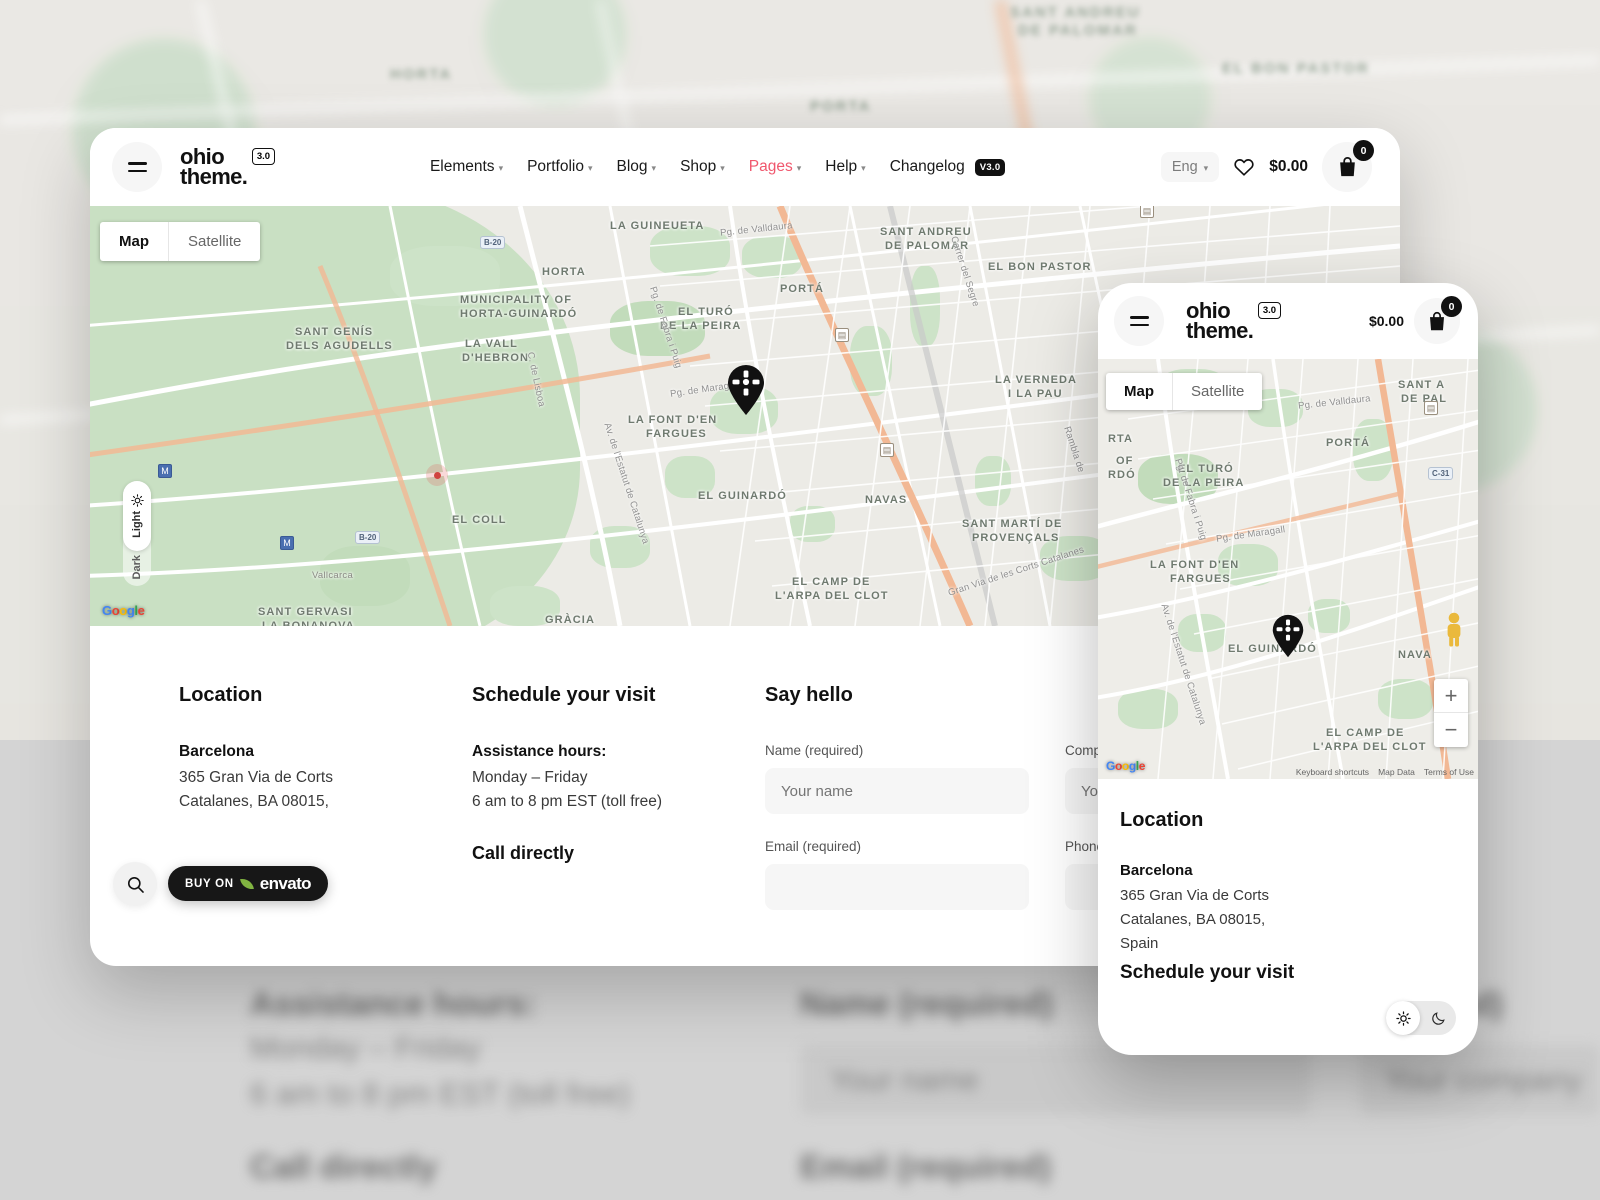  Describe the element at coordinates (437, 475) in the screenshot. I see `map-secondary-marker` at that location.